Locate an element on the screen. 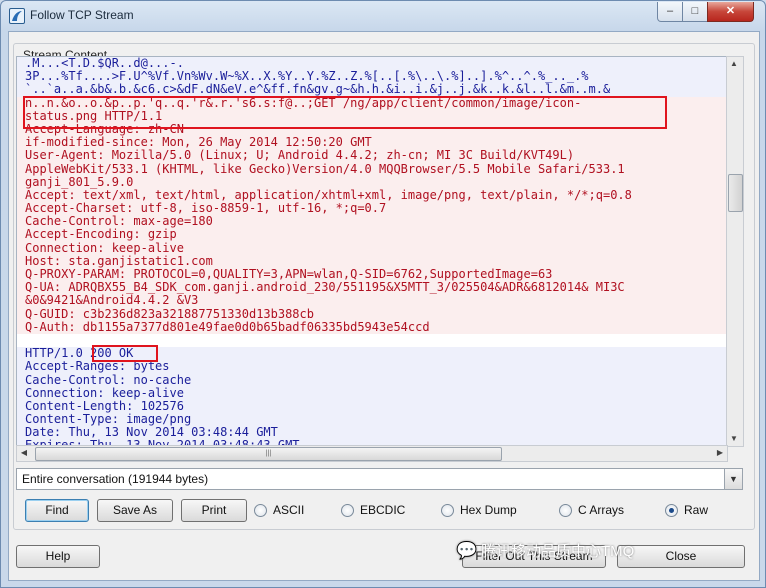 The height and width of the screenshot is (588, 766). scroll-down-arrow-icon: ▼ is located at coordinates (734, 439).